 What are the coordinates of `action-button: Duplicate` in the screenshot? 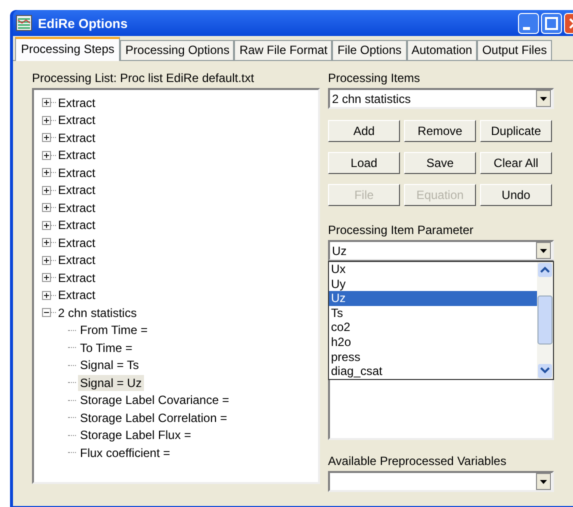 It's located at (516, 131).